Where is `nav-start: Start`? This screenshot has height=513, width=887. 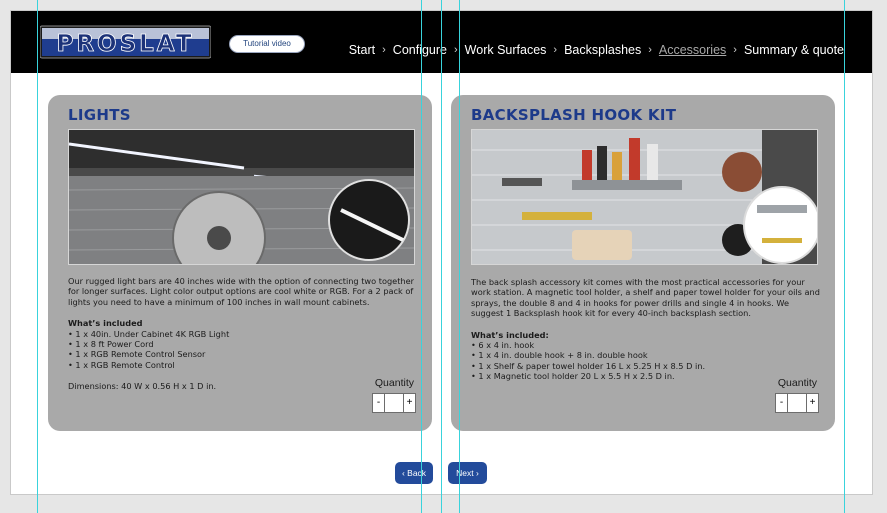
nav-start: Start is located at coordinates (362, 50).